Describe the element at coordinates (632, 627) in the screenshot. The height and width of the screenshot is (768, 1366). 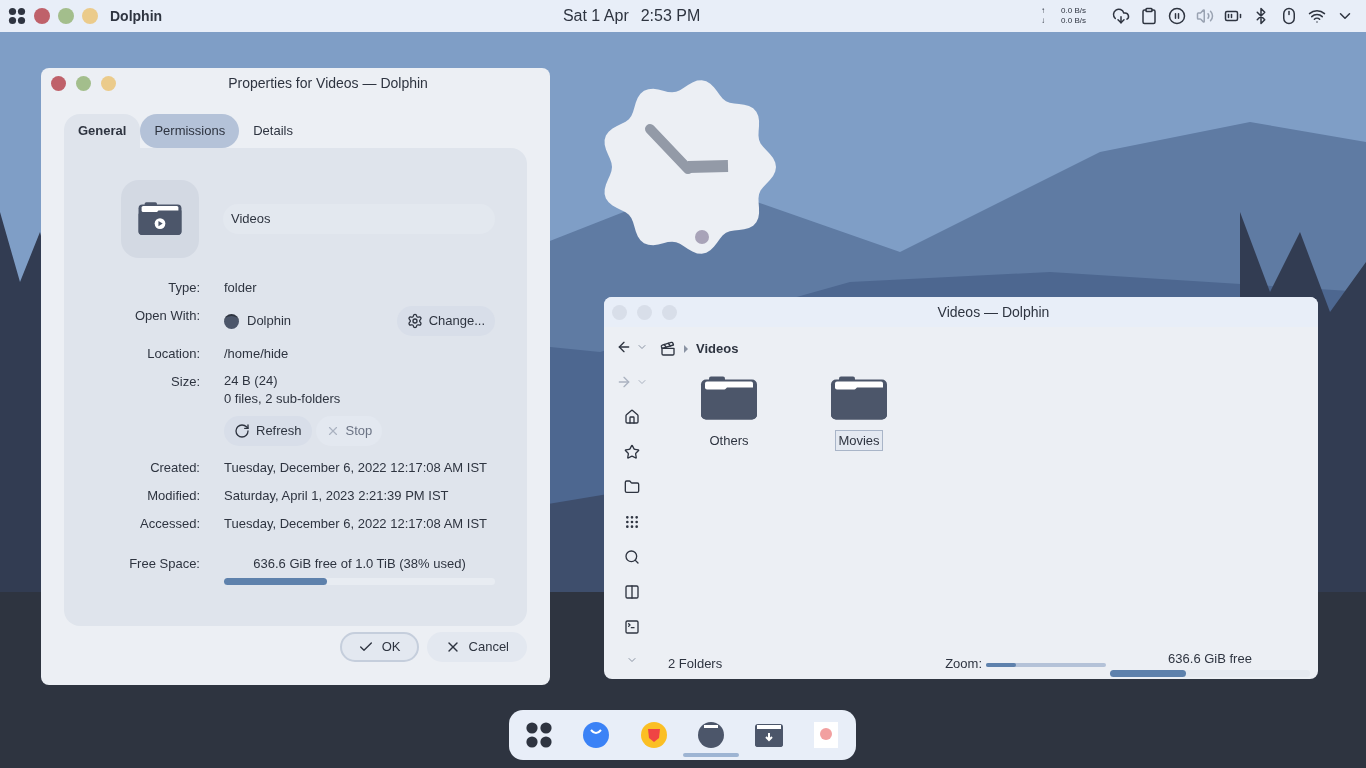
I see `terminal-icon` at that location.